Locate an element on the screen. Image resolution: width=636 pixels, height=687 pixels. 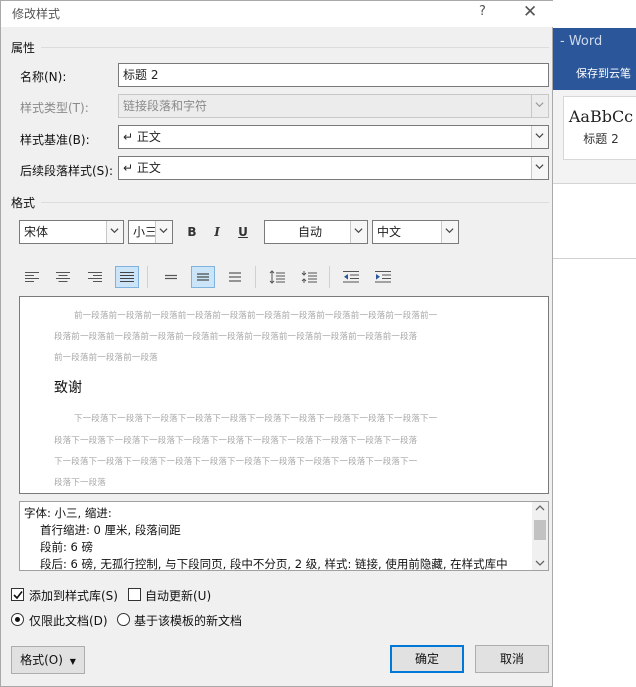
font-size-value: 小三 is located at coordinates (145, 232).